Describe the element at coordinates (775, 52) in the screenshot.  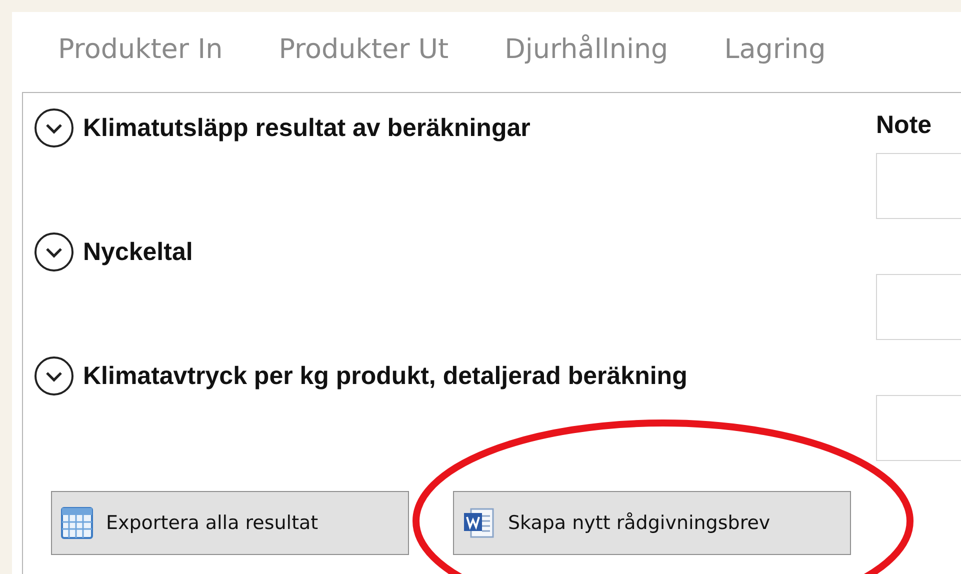
I see `tab: Lagring` at that location.